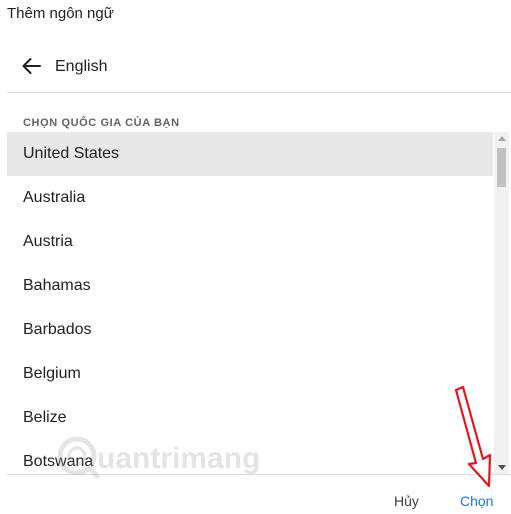 This screenshot has height=514, width=511. What do you see at coordinates (501, 139) in the screenshot?
I see `scroll-up-arrow` at bounding box center [501, 139].